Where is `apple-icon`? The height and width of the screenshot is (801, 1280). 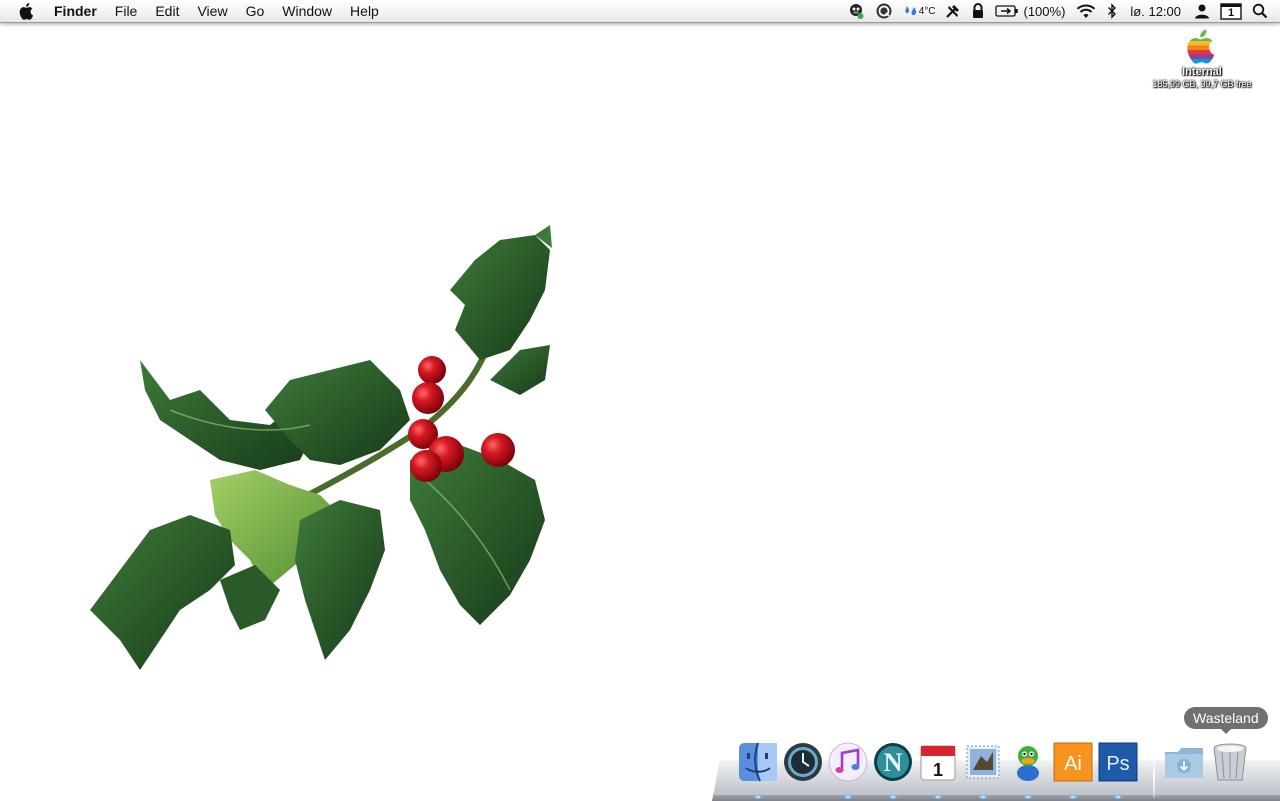 apple-icon is located at coordinates (26, 11).